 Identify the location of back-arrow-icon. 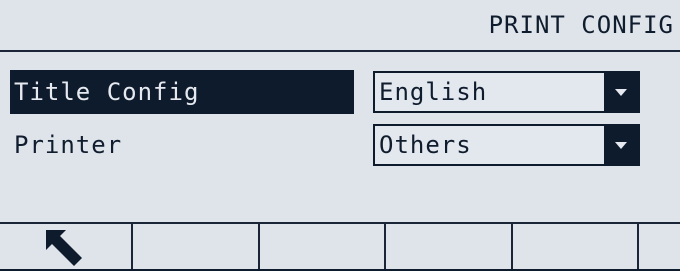
(64, 248).